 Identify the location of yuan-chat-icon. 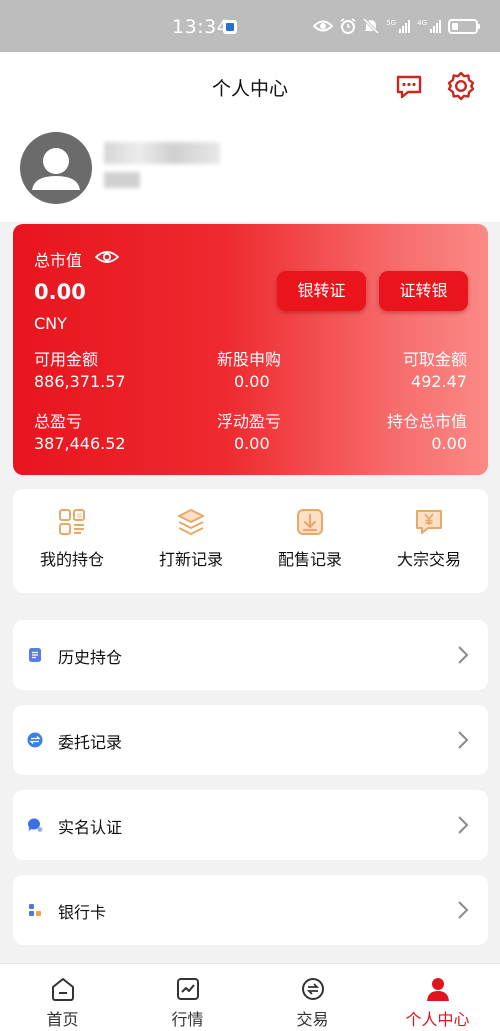
(429, 522).